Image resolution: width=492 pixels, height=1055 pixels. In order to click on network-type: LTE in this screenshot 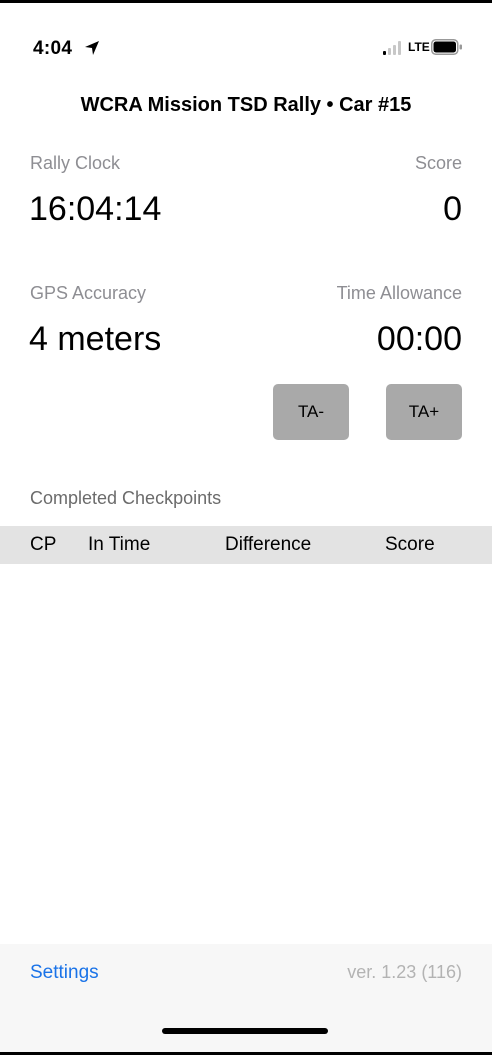, I will do `click(419, 47)`.